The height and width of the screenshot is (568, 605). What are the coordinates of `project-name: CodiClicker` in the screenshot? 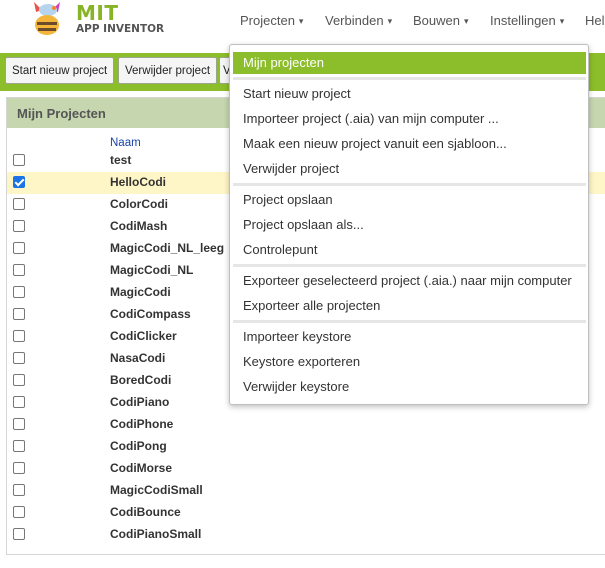 It's located at (143, 336).